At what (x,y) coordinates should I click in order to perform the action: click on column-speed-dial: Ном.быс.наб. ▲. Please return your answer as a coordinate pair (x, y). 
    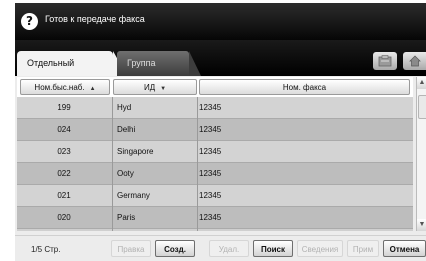
    Looking at the image, I should click on (65, 87).